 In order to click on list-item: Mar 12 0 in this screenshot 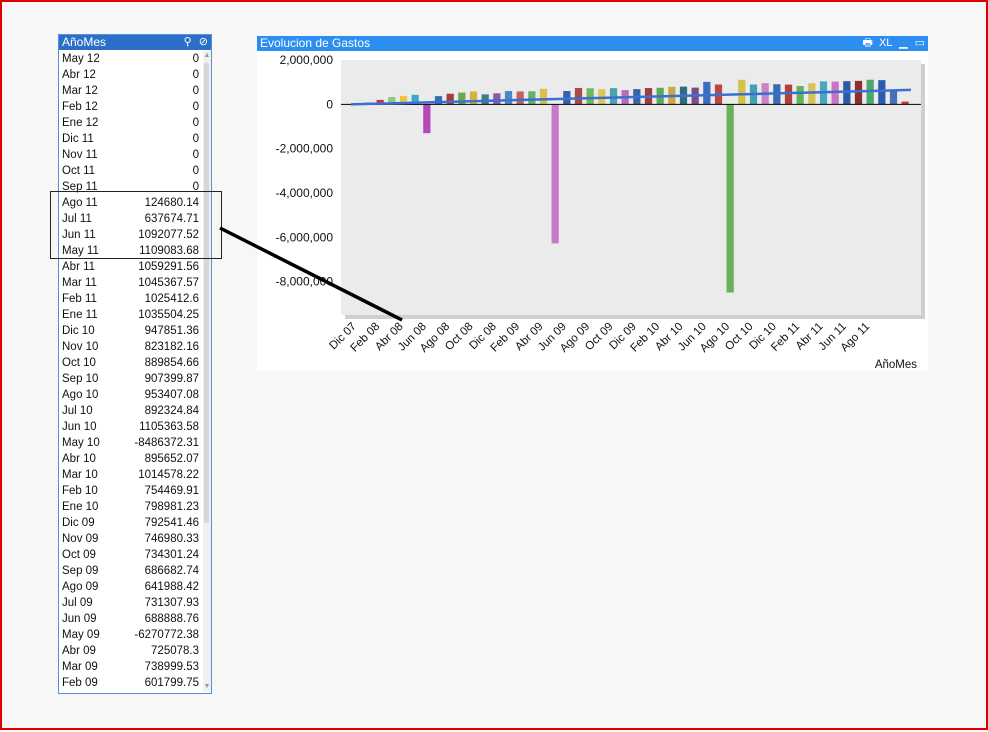, I will do `click(131, 91)`.